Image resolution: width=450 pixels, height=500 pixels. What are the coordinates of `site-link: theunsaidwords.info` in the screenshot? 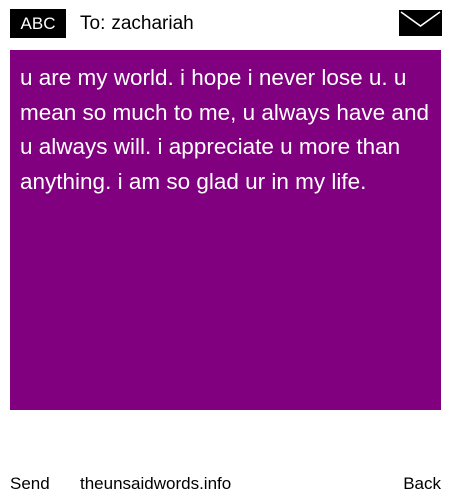 It's located at (155, 484).